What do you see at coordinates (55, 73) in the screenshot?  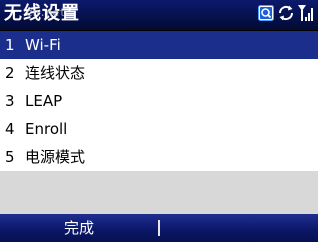 I see `menu-item-label: 连线状态` at bounding box center [55, 73].